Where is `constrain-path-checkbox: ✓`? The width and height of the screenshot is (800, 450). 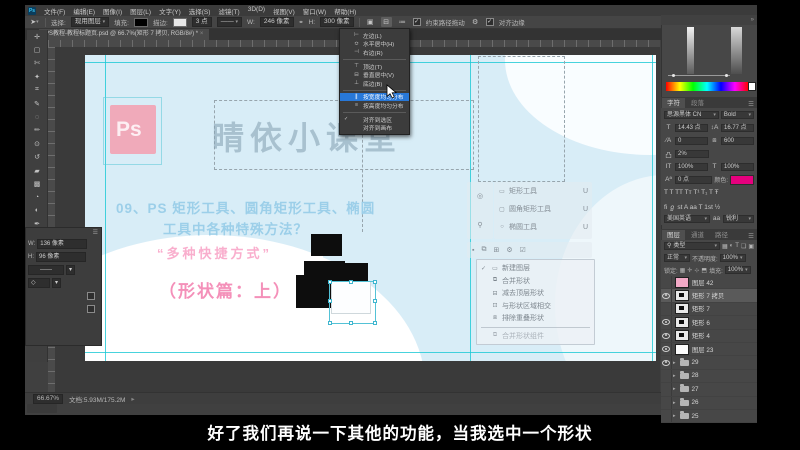
constrain-path-checkbox: ✓ is located at coordinates (416, 22).